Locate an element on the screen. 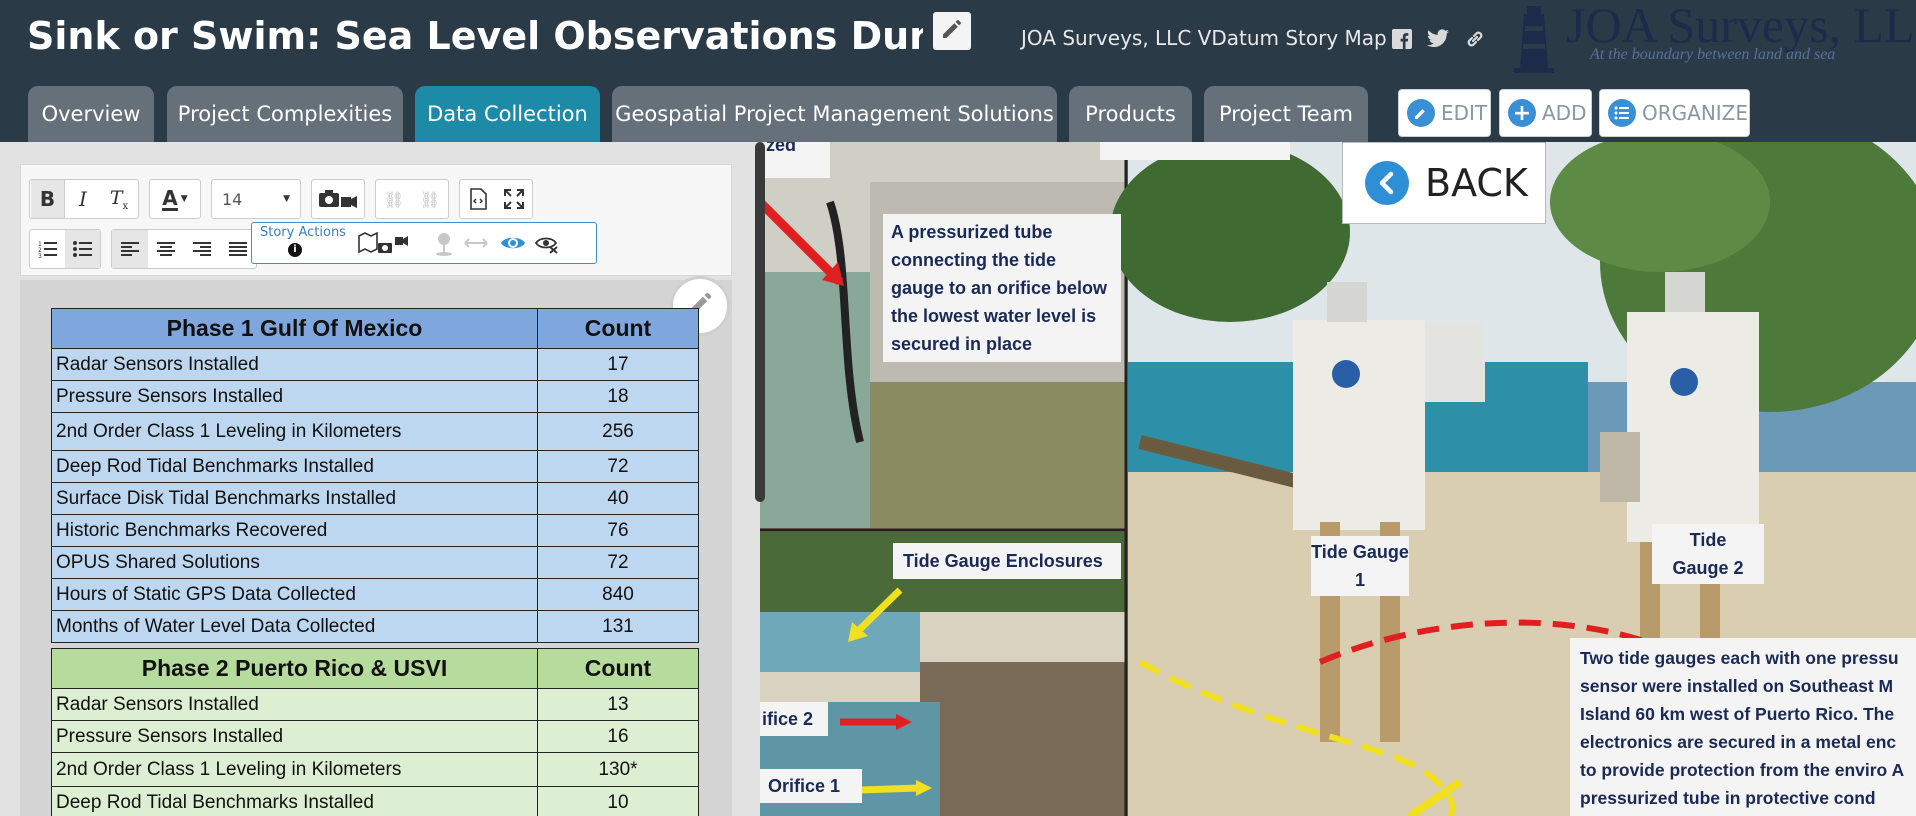  back-label: BACK is located at coordinates (1476, 183).